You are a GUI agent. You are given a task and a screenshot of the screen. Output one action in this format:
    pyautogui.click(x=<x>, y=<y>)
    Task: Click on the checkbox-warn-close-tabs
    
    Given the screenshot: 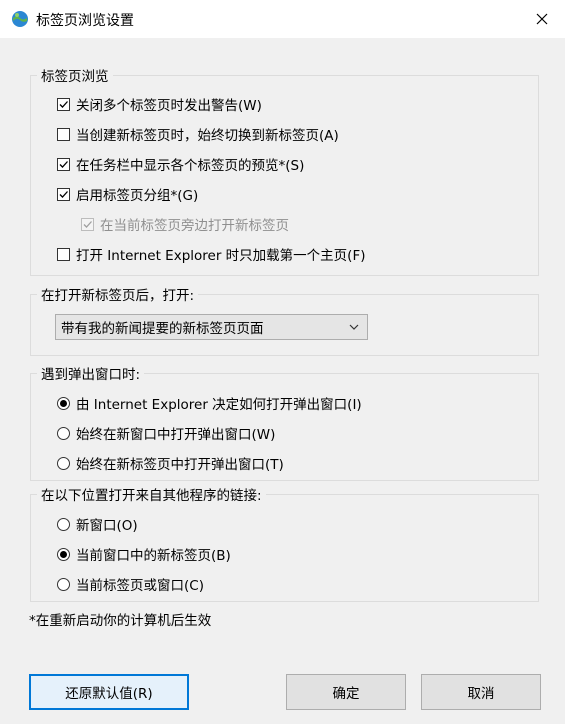 What is the action you would take?
    pyautogui.click(x=63, y=104)
    